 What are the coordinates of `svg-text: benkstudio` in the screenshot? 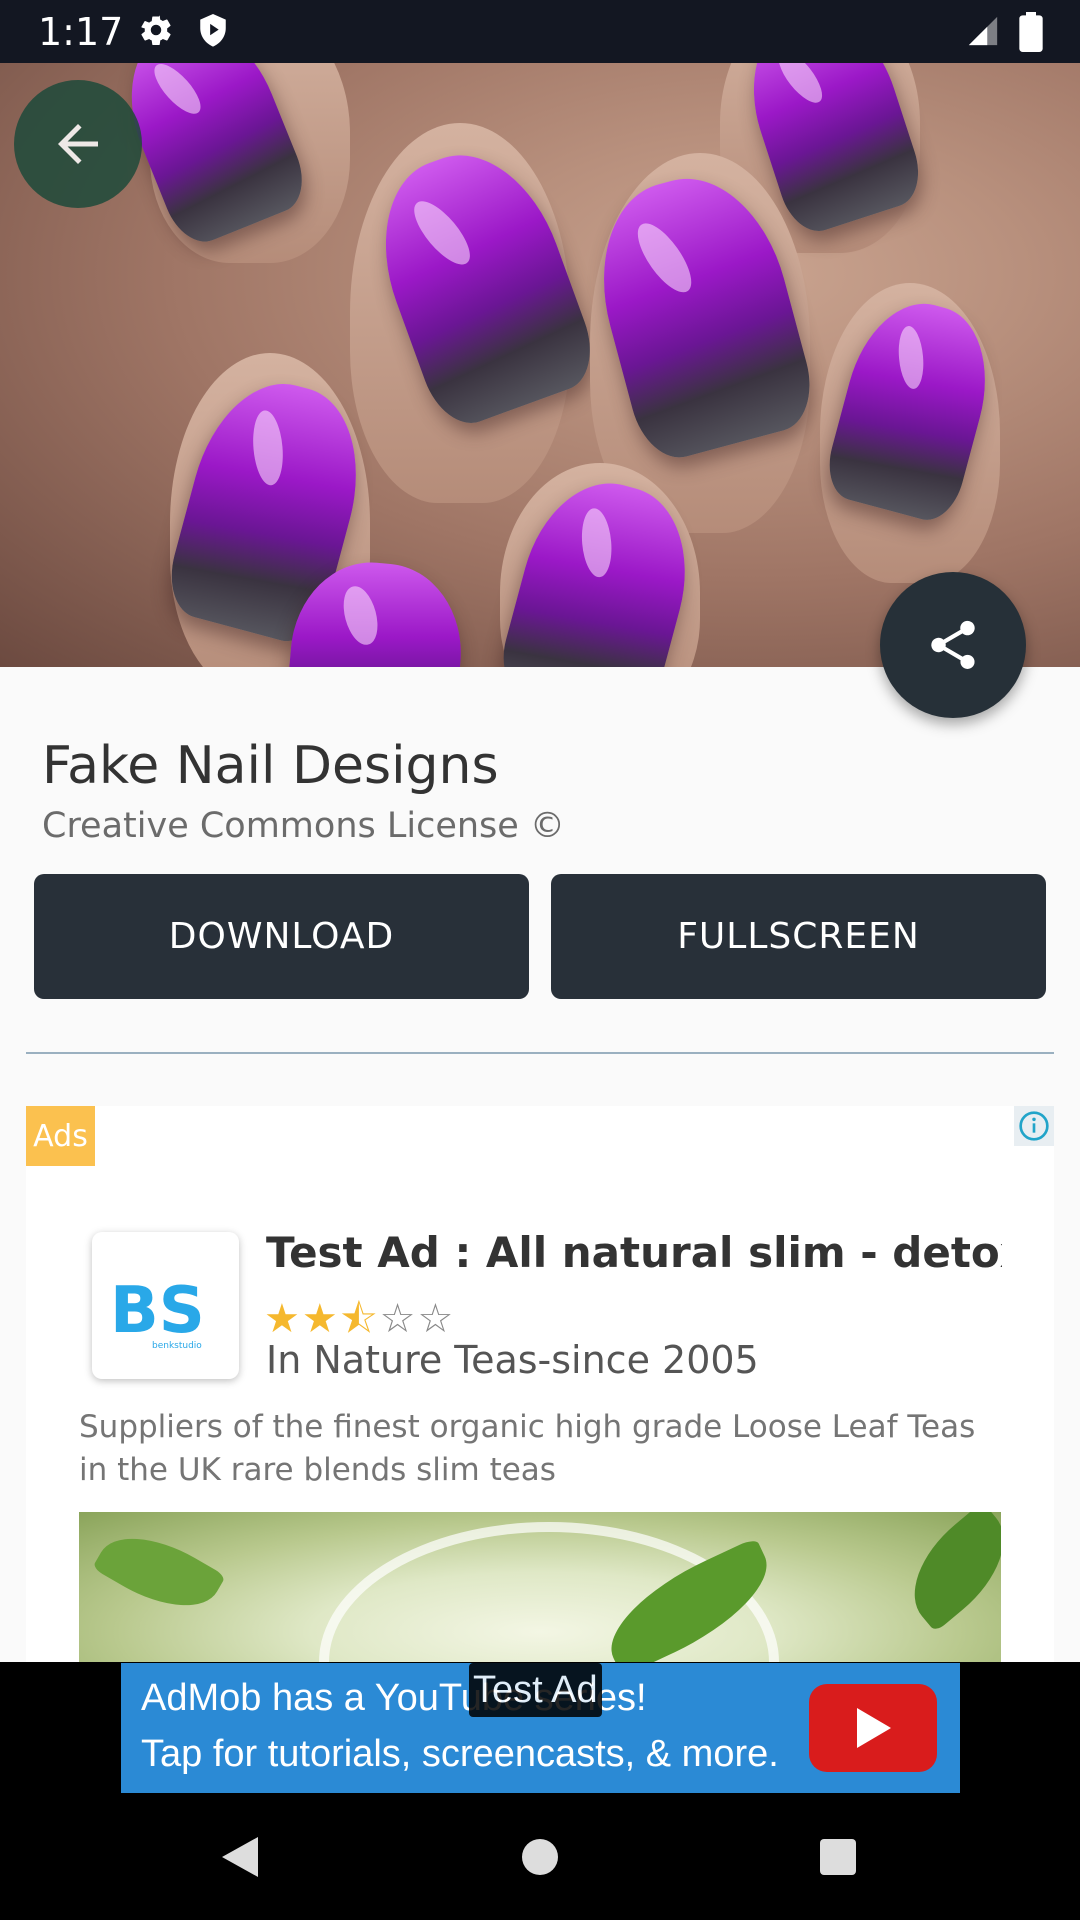 It's located at (177, 1346).